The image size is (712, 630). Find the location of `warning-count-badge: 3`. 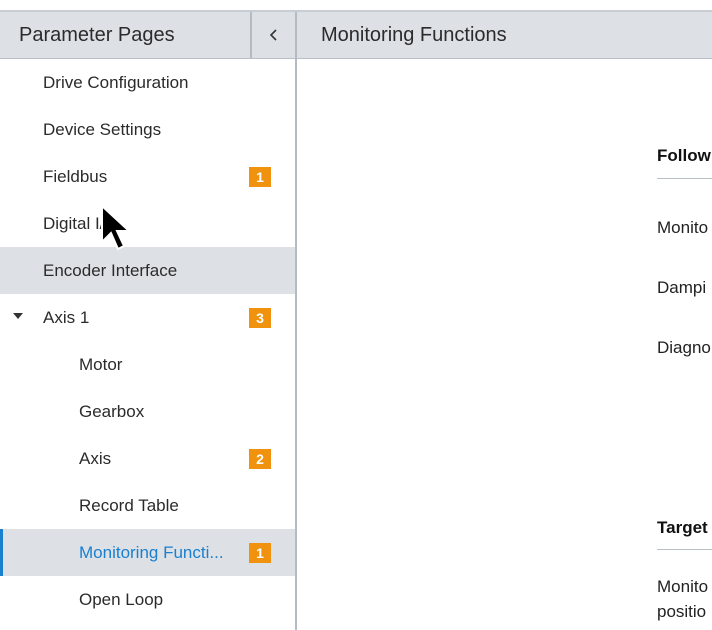

warning-count-badge: 3 is located at coordinates (260, 318).